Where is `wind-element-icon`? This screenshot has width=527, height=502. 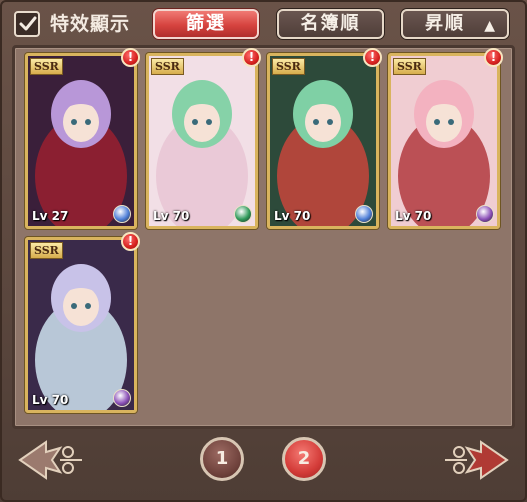
wind-element-icon is located at coordinates (243, 214).